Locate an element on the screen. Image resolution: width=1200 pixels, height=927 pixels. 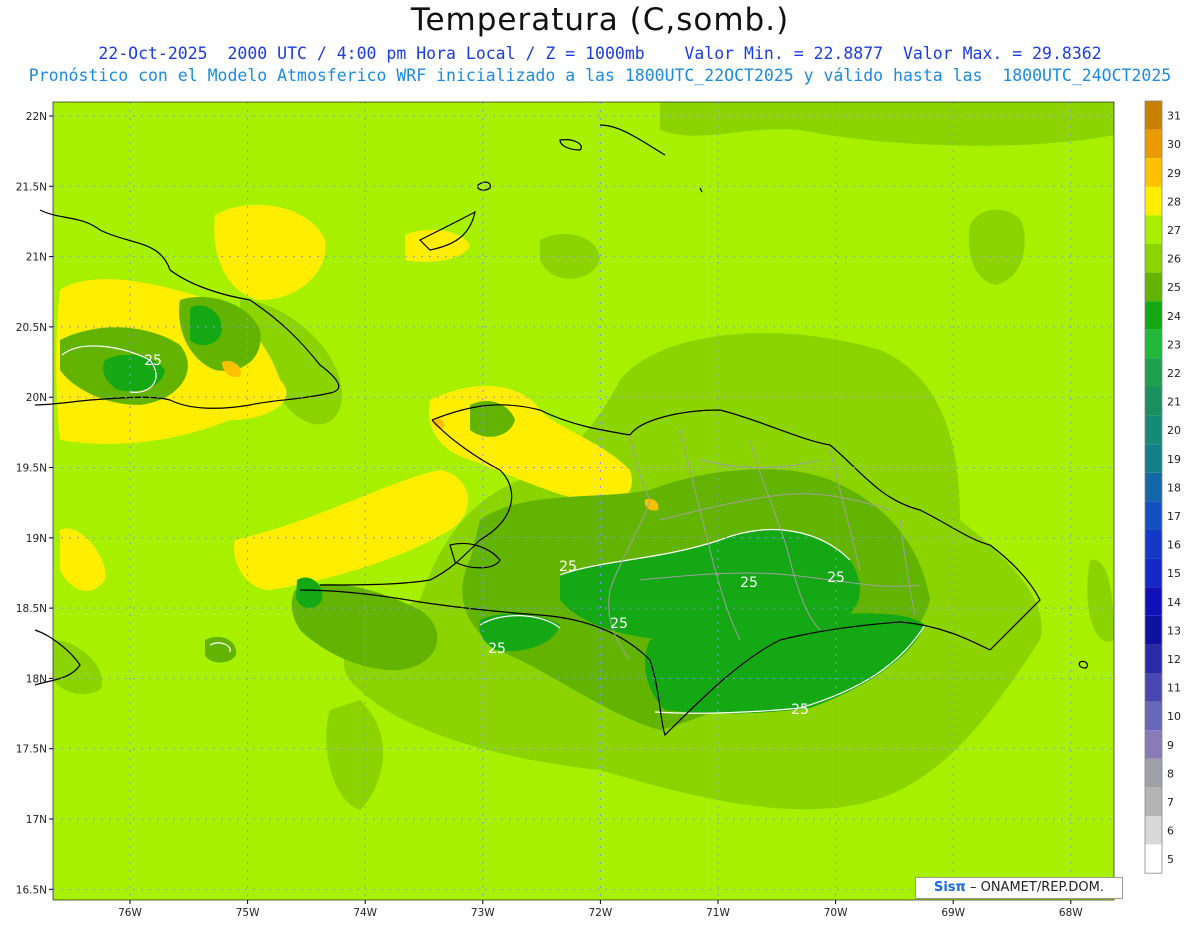
colorbar-label: 30 is located at coordinates (1174, 144).